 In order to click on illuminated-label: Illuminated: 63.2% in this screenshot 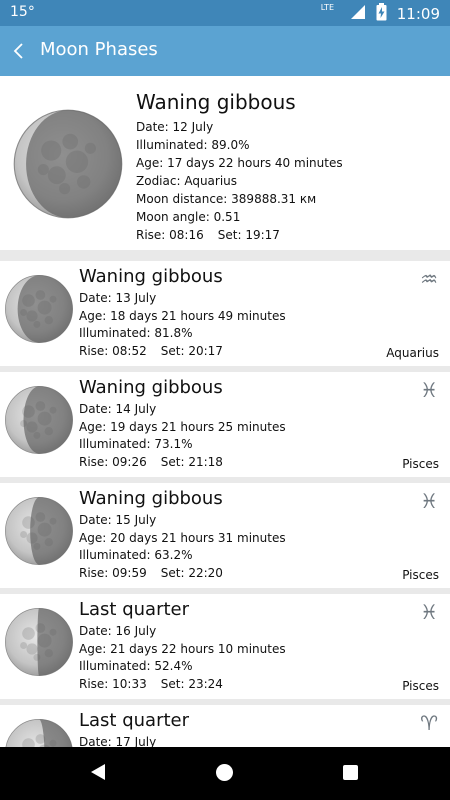, I will do `click(136, 555)`.